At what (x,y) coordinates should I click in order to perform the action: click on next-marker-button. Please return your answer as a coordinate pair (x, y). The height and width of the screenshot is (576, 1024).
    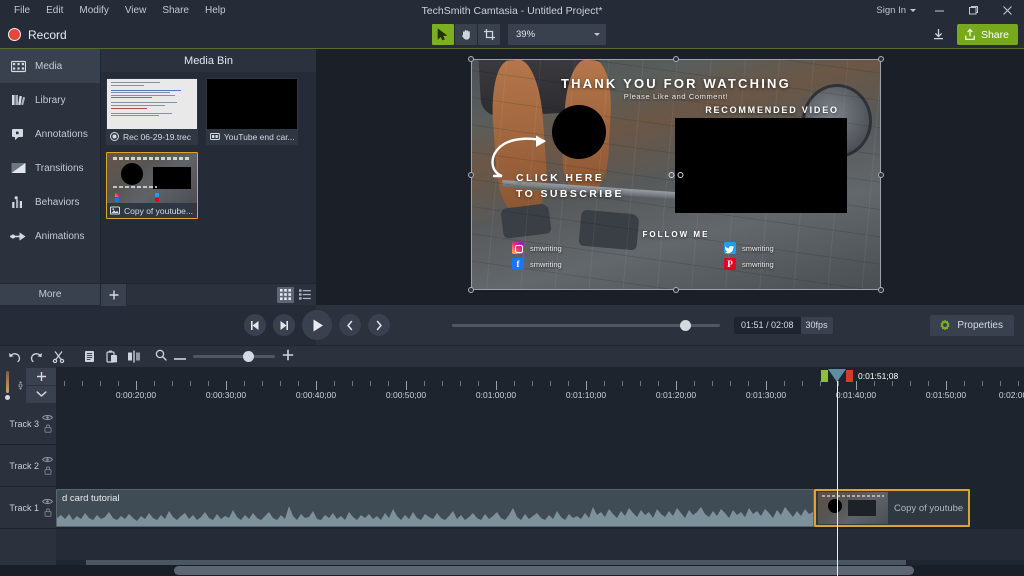
    Looking at the image, I should click on (379, 325).